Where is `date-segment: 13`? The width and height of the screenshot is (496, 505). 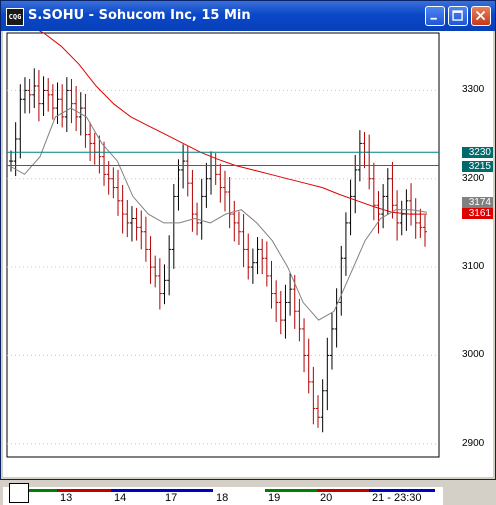
date-segment: 13 is located at coordinates (84, 496).